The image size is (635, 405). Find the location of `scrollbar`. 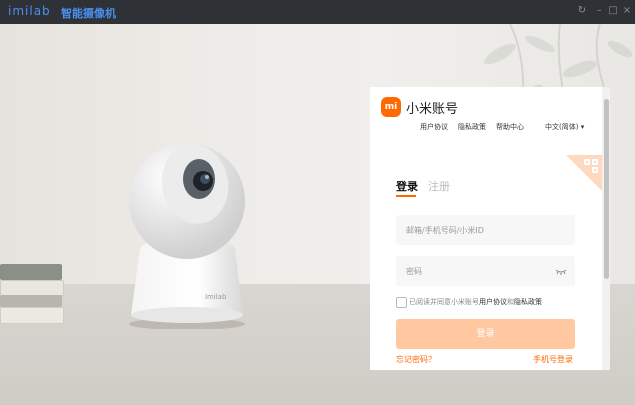

scrollbar is located at coordinates (606, 228).